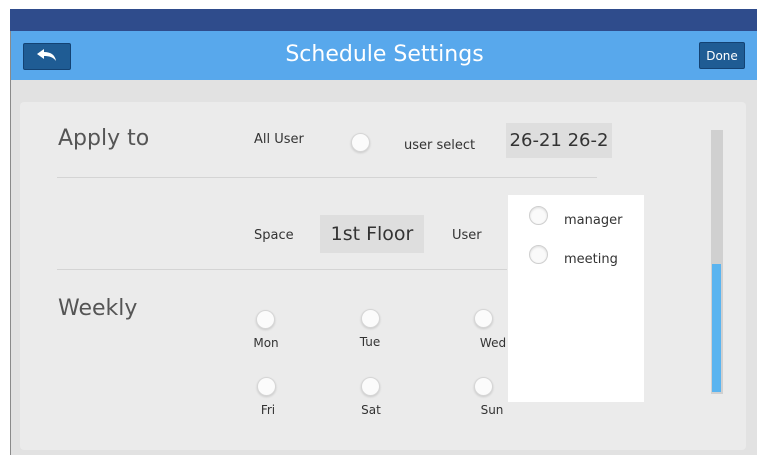 The width and height of the screenshot is (757, 455). I want to click on divider-top, so click(327, 177).